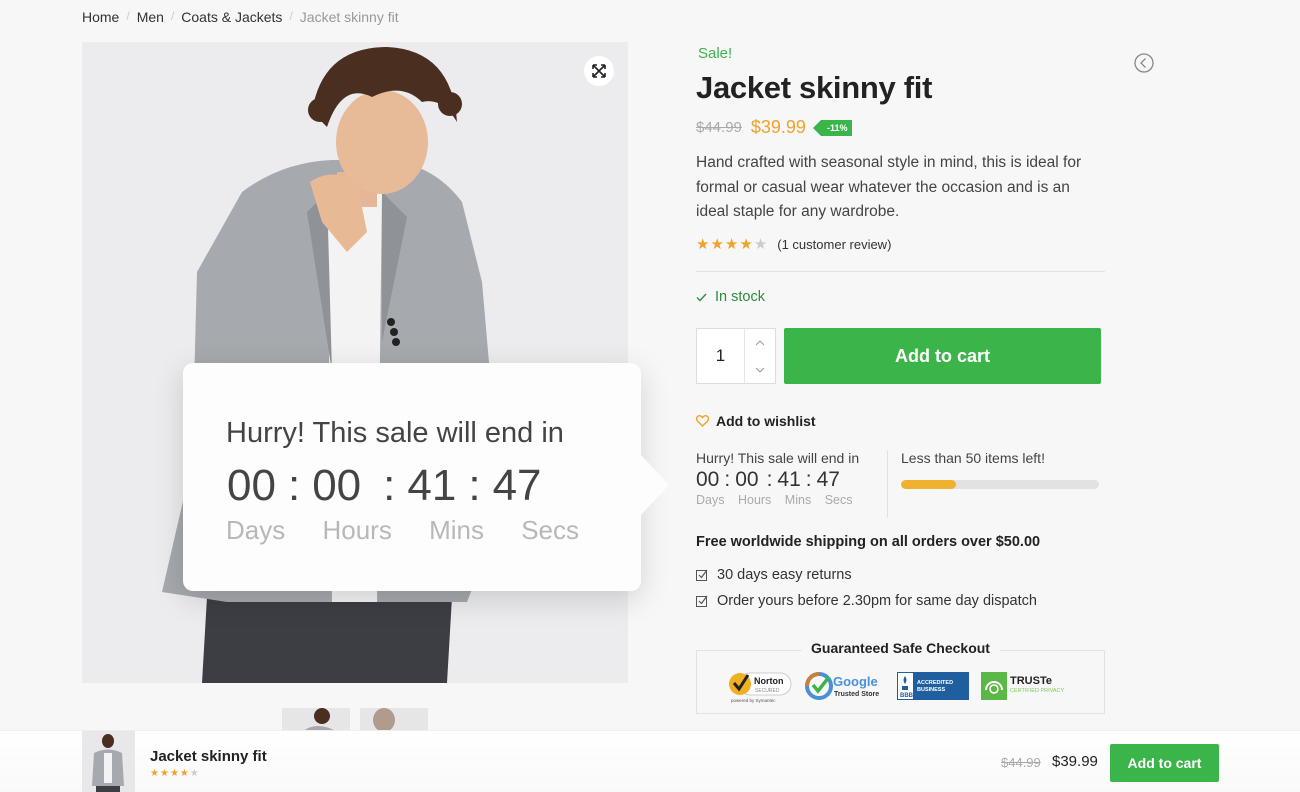  I want to click on countdown-labels: Days Hours Mins Secs, so click(791, 500).